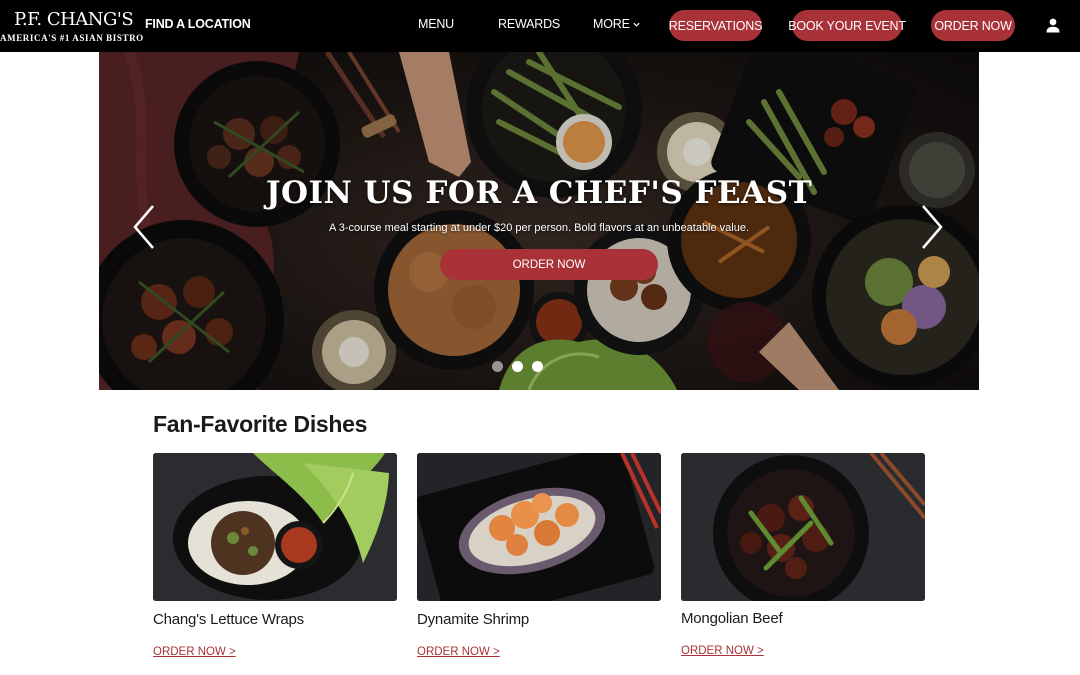 The width and height of the screenshot is (1080, 675). What do you see at coordinates (529, 24) in the screenshot?
I see `nav-rewards-link: REWARDS` at bounding box center [529, 24].